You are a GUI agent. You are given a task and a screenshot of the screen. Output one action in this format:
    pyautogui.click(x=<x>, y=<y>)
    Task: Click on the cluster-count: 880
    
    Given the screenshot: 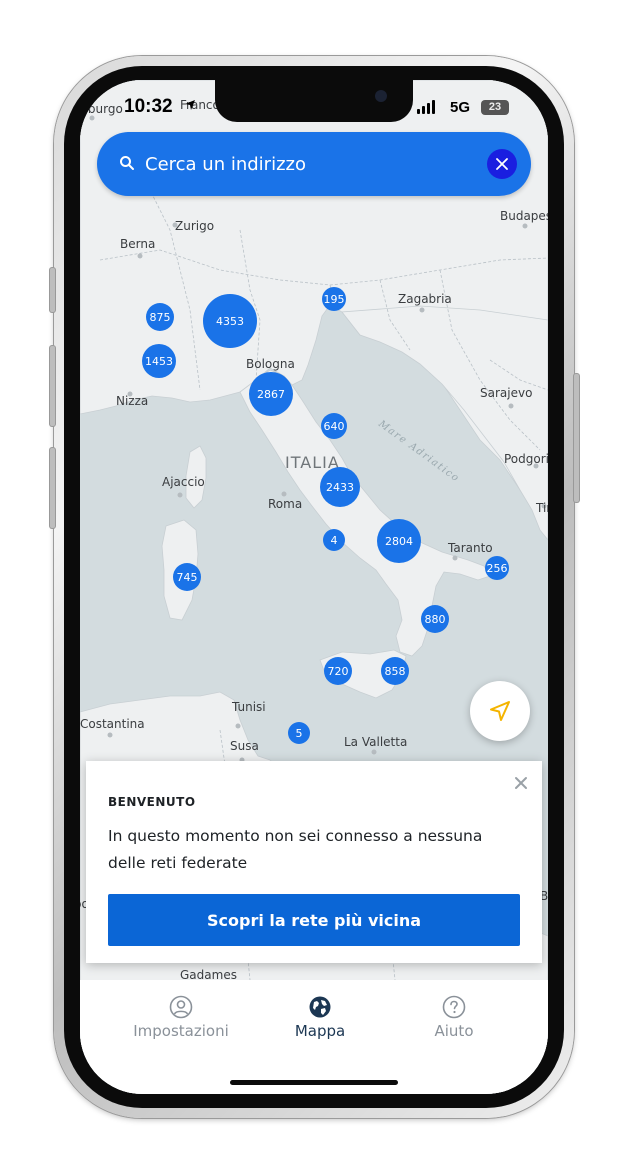 What is the action you would take?
    pyautogui.click(x=435, y=619)
    